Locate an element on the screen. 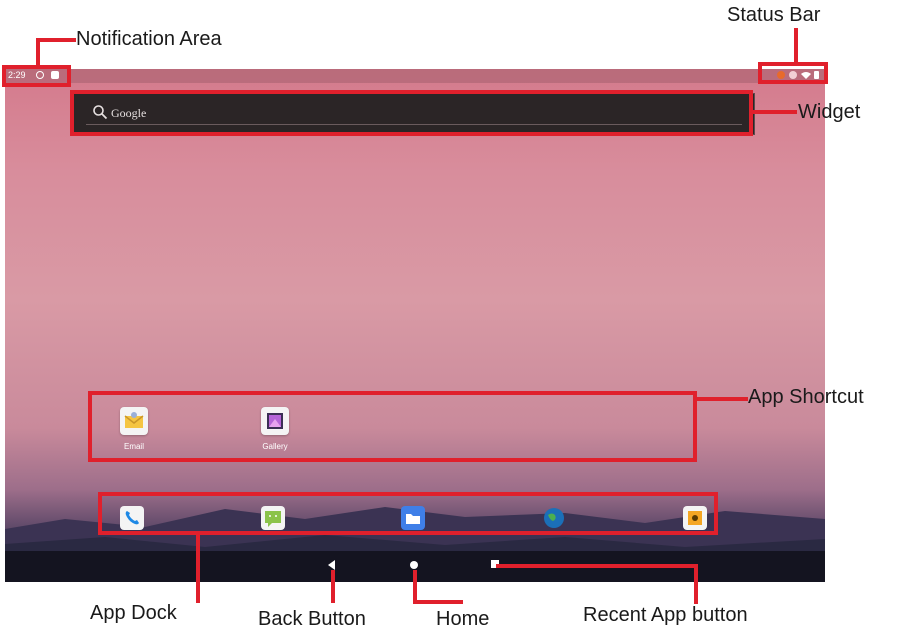 The height and width of the screenshot is (634, 905). app-shortcut-callout: App Shortcut is located at coordinates (806, 397).